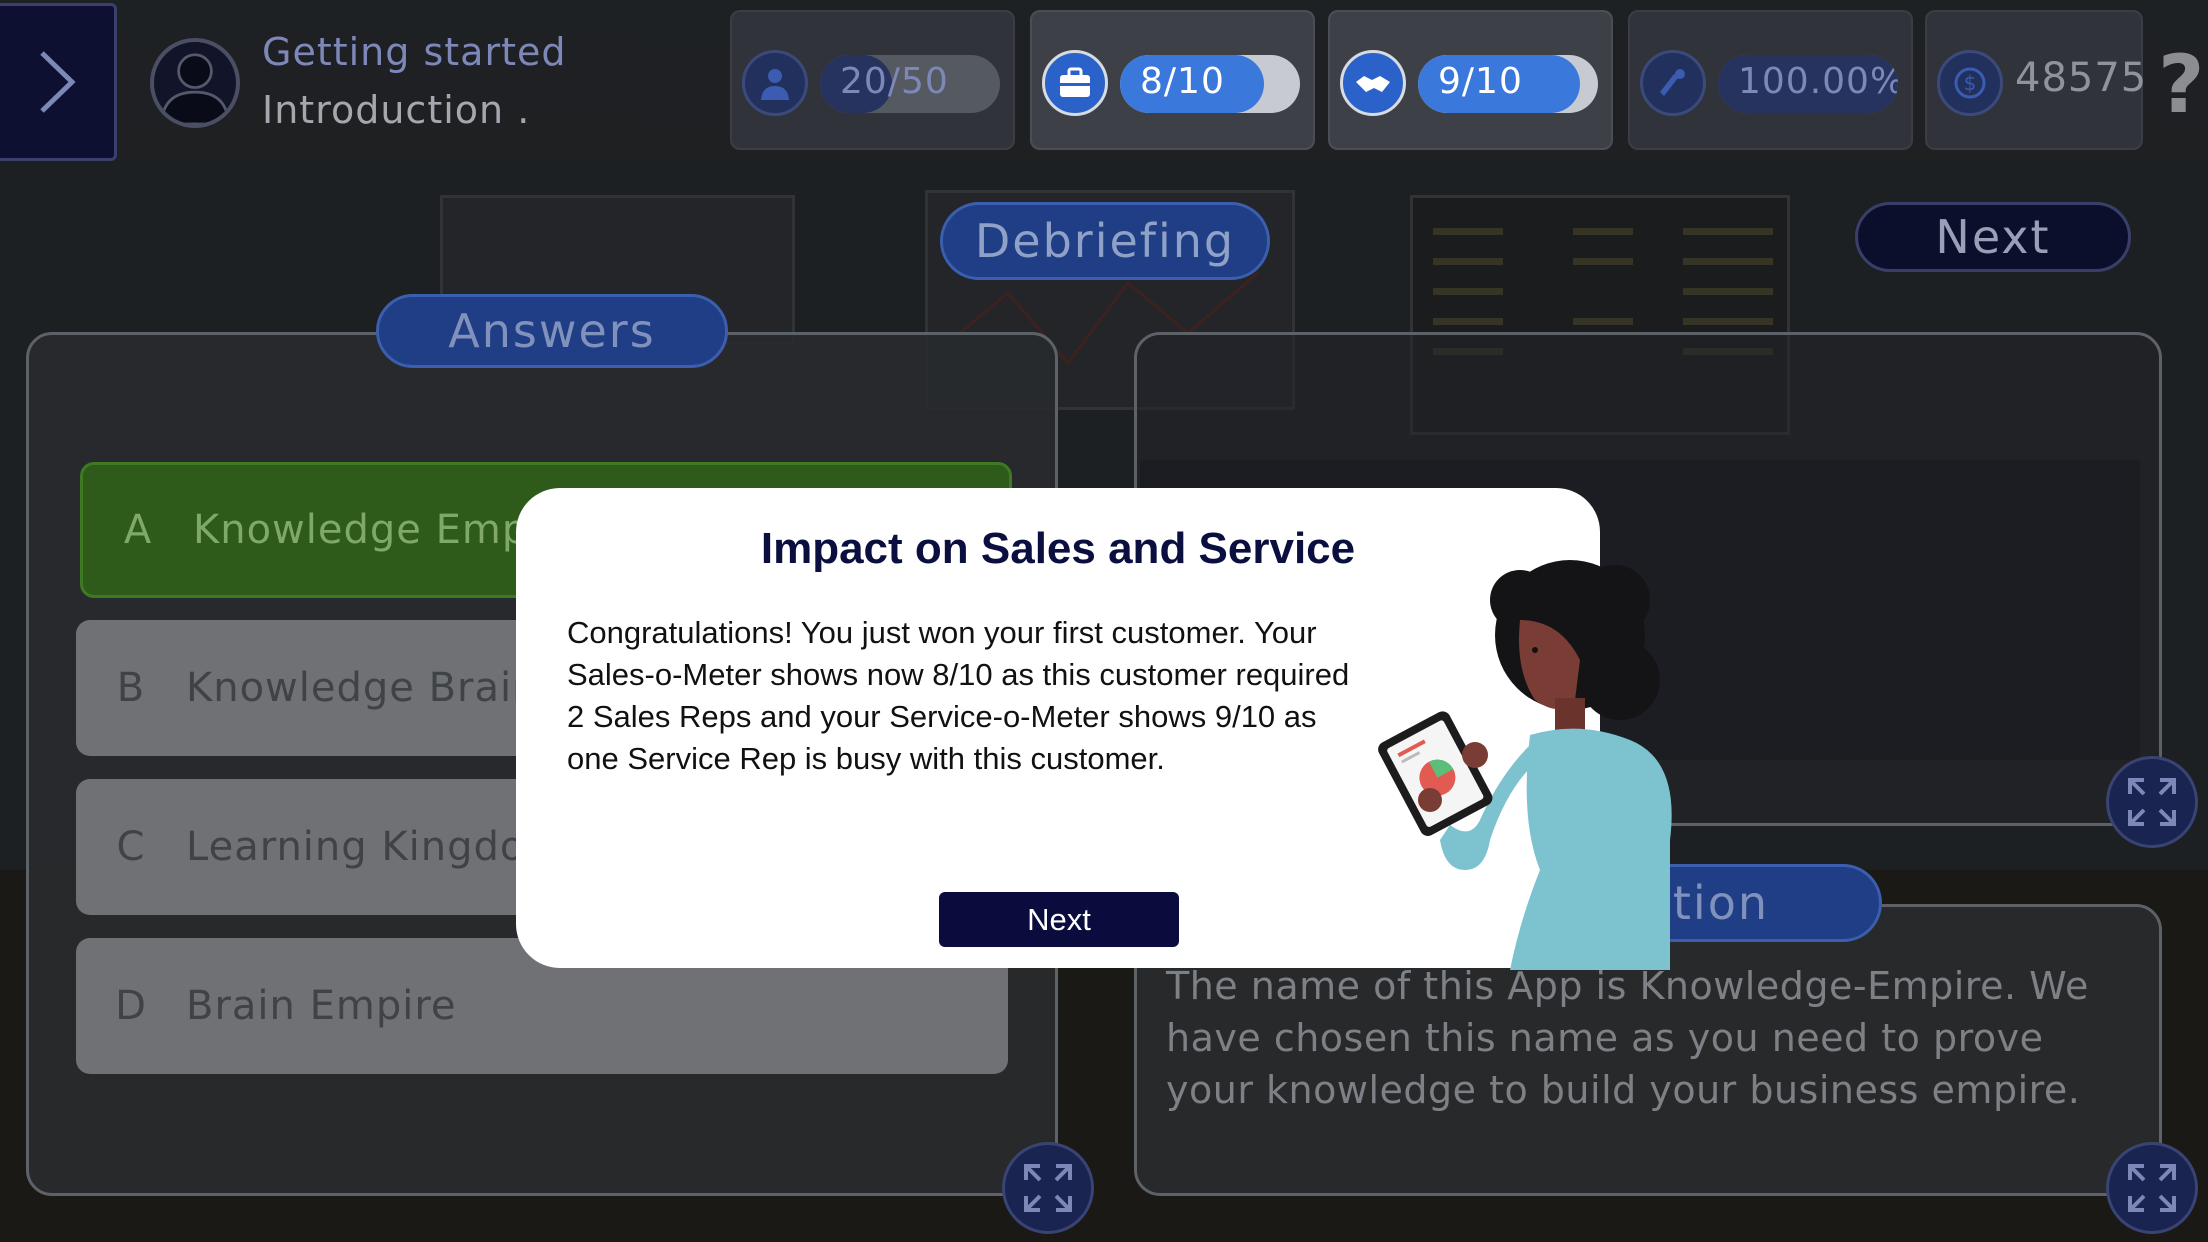 This screenshot has width=2208, height=1242. Describe the element at coordinates (396, 110) in the screenshot. I see `page-subtitle: Introduction .` at that location.